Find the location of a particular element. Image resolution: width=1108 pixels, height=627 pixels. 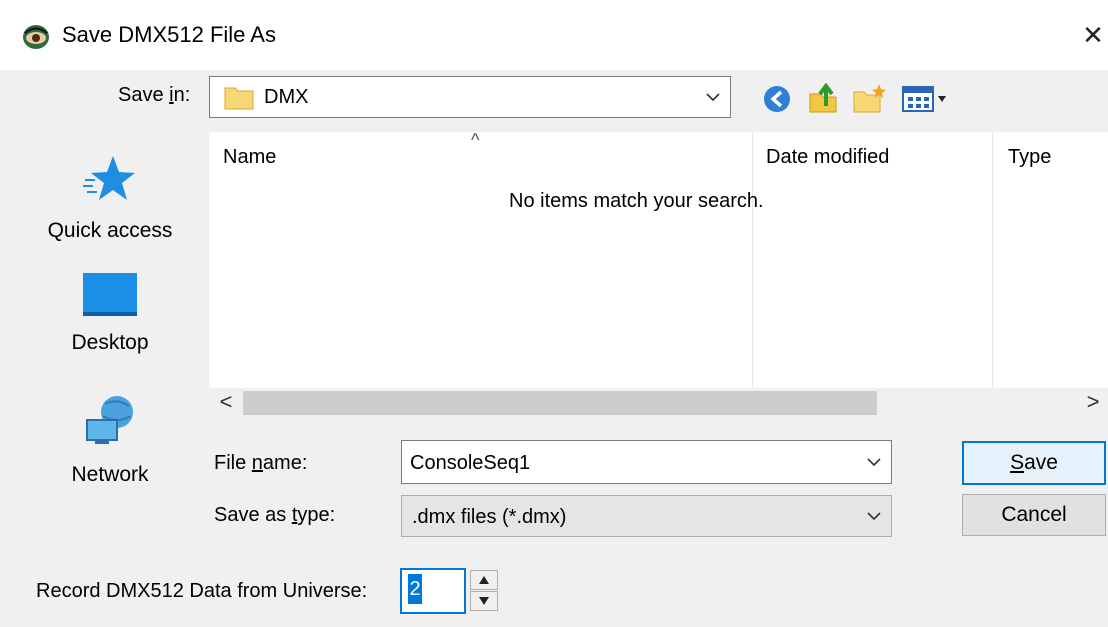

star-icon is located at coordinates (109, 178).